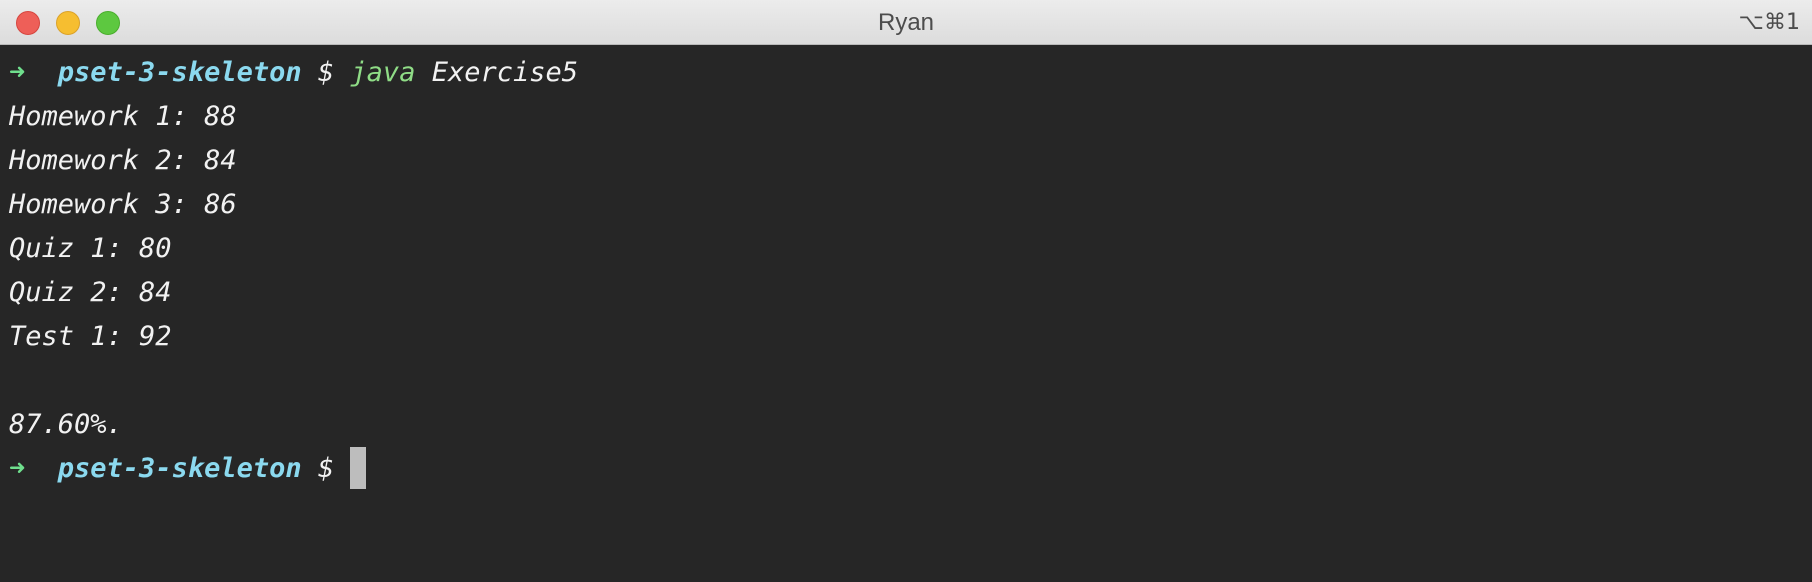  I want to click on output-line: Homework 2: 84, so click(123, 160).